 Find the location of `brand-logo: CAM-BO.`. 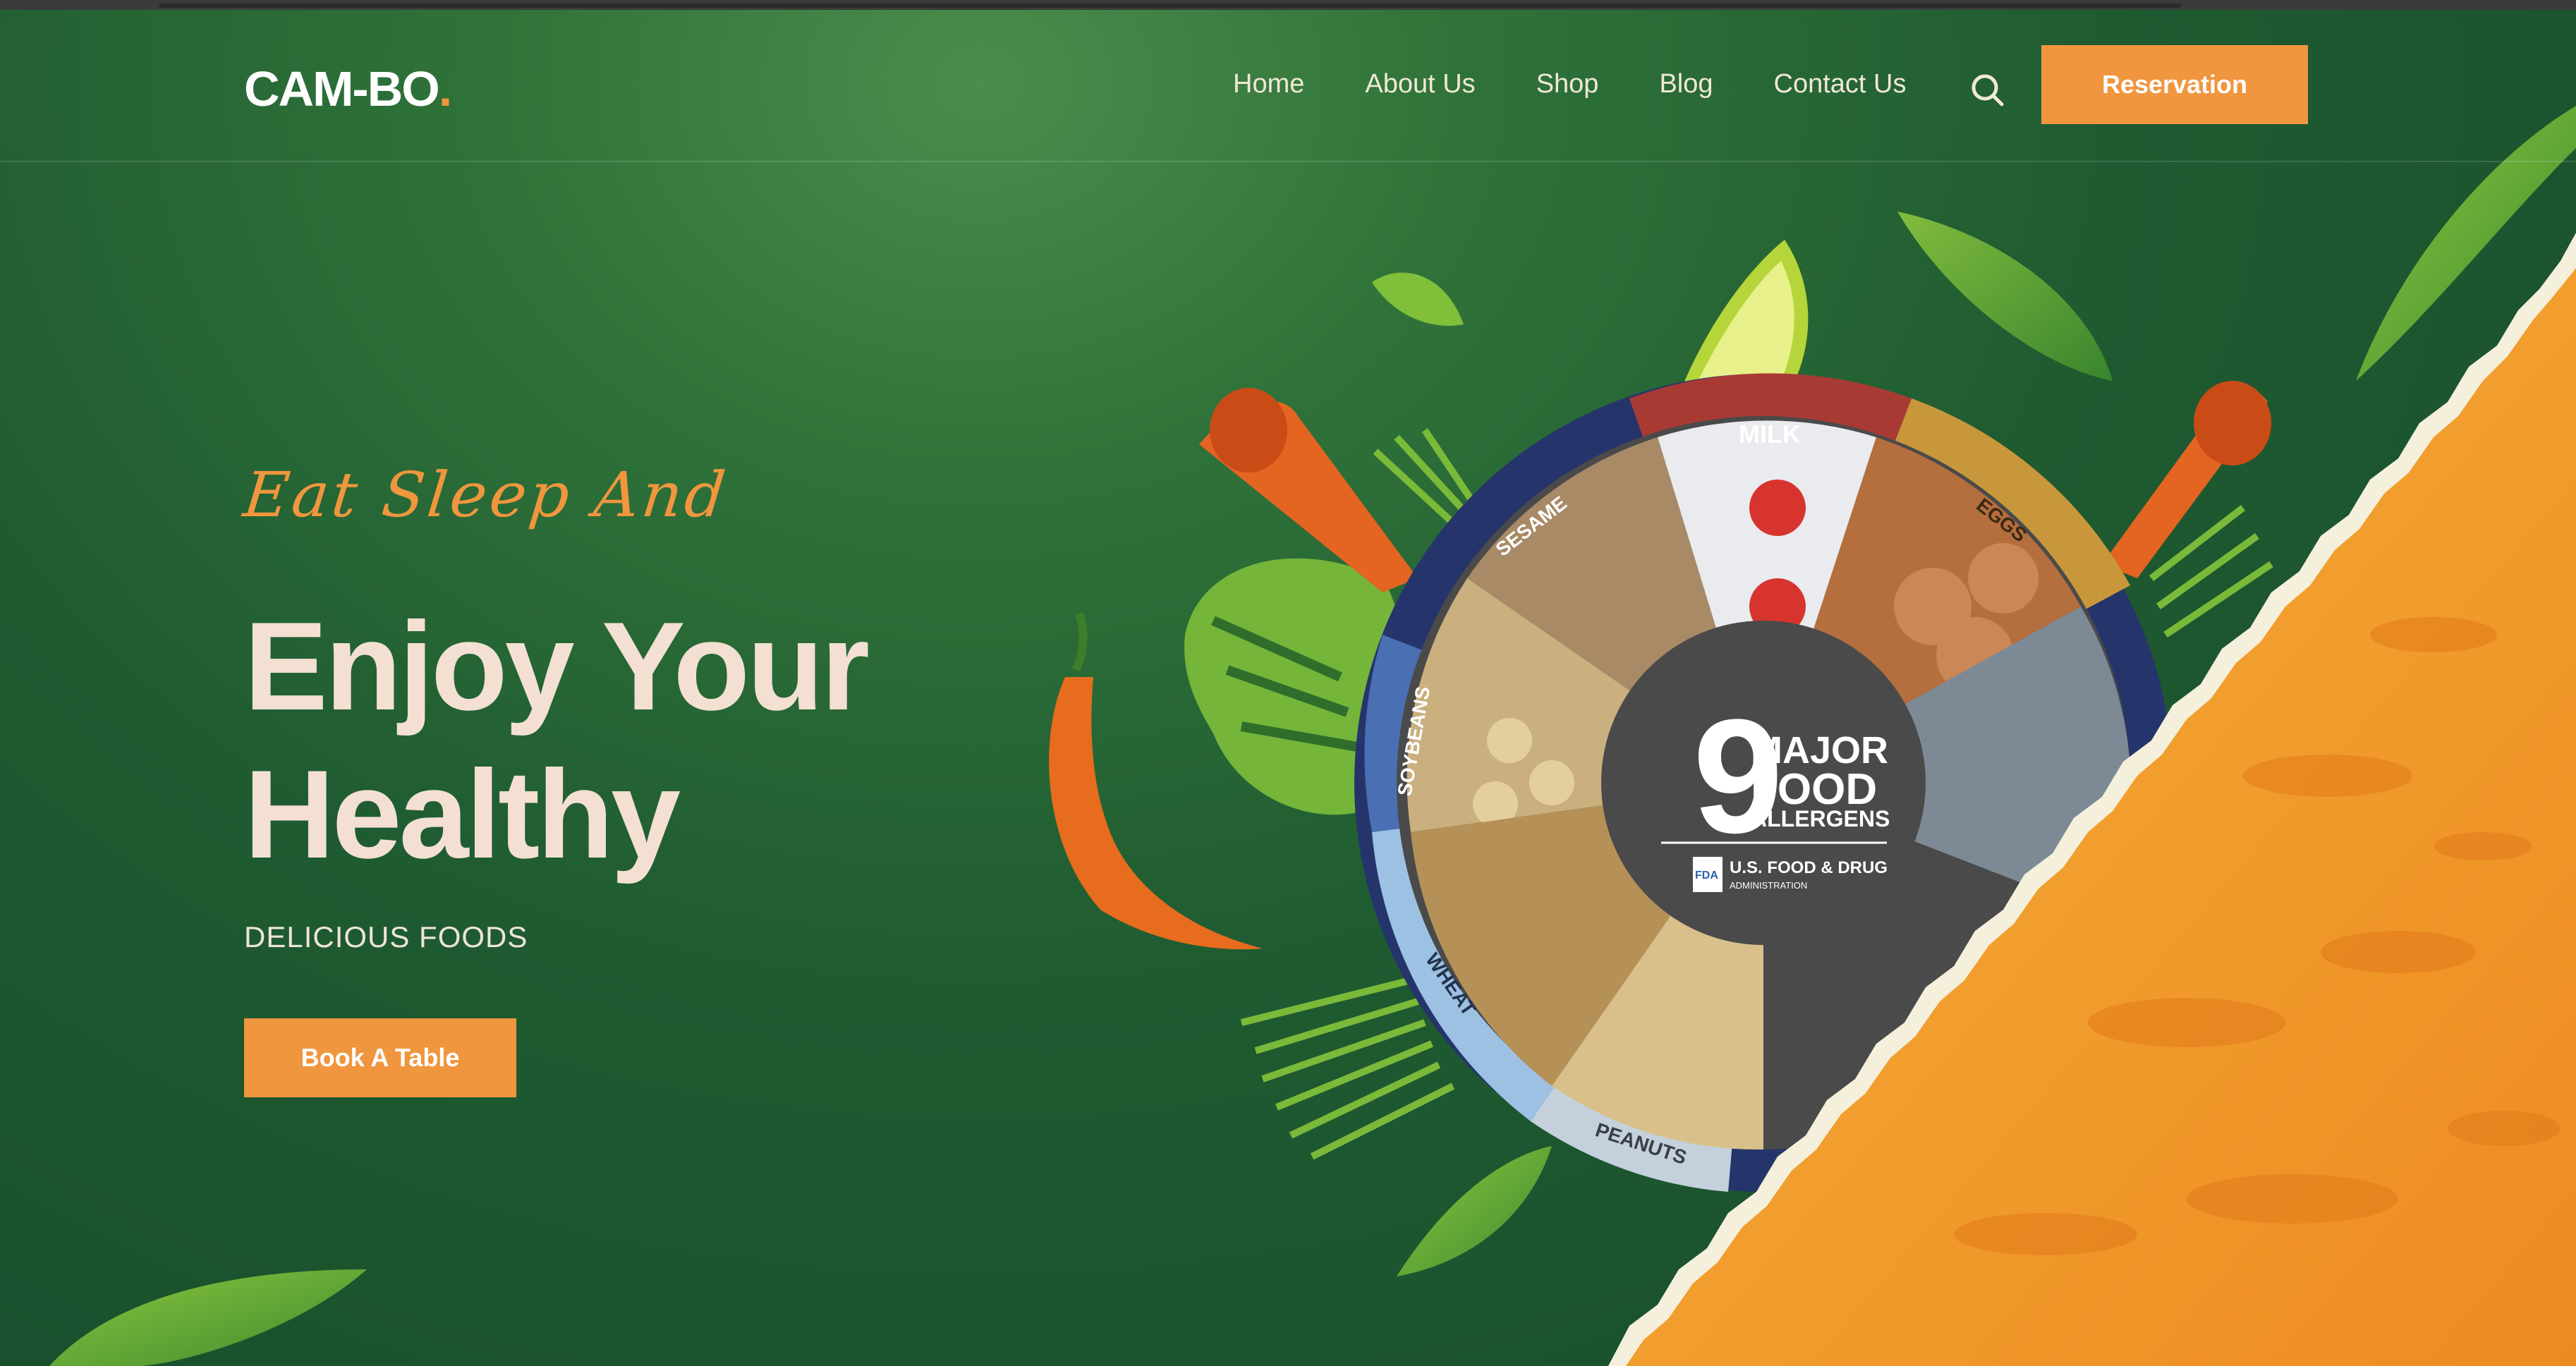

brand-logo: CAM-BO. is located at coordinates (348, 89).